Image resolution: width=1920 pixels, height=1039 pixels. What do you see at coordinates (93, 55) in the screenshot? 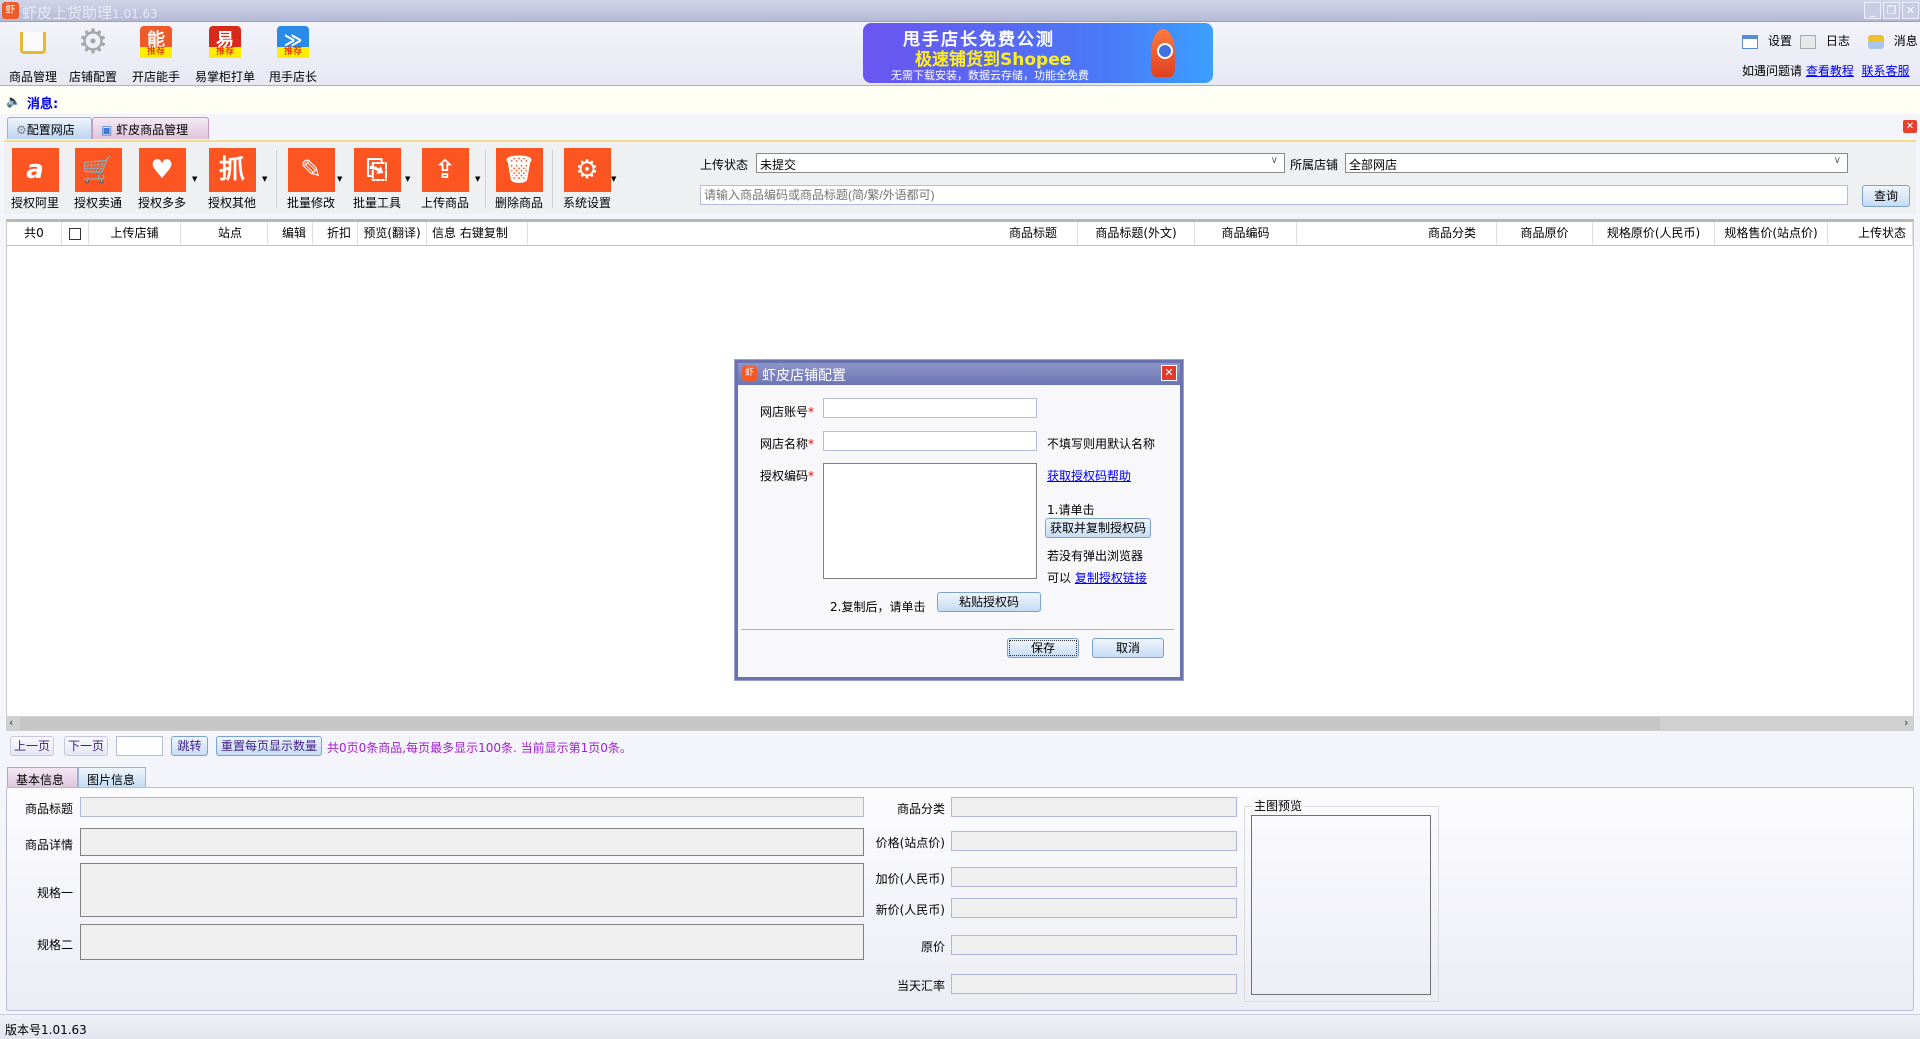
I see `toolbar-store-config: ⚙ 店铺配置` at bounding box center [93, 55].